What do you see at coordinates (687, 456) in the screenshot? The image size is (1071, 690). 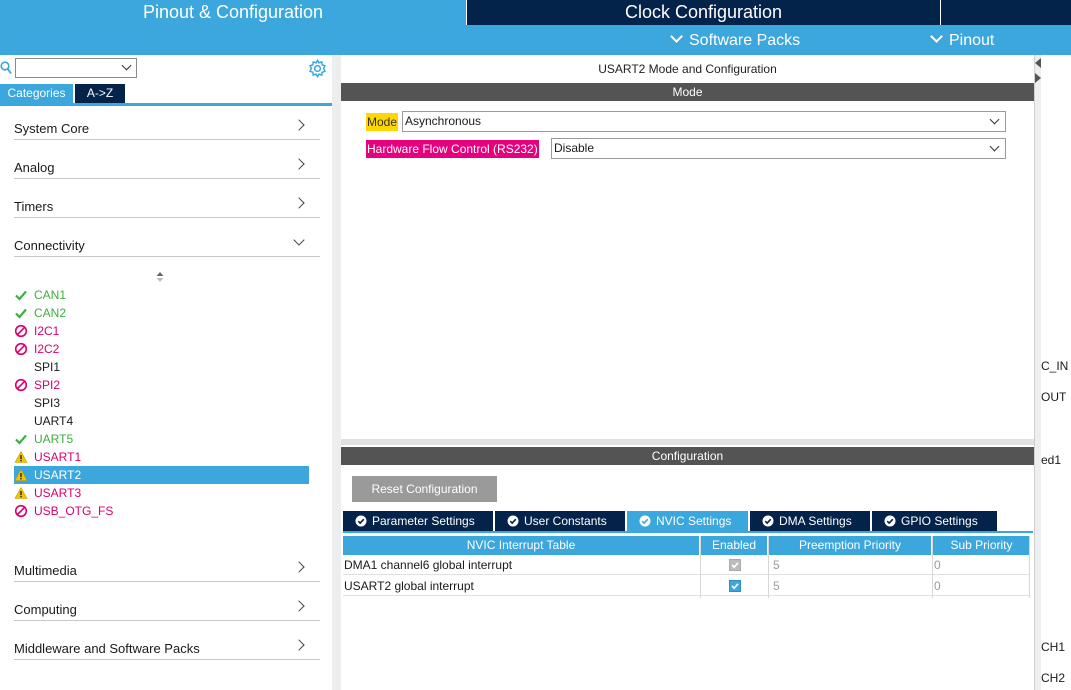 I see `configuration-section-header: Configuration` at bounding box center [687, 456].